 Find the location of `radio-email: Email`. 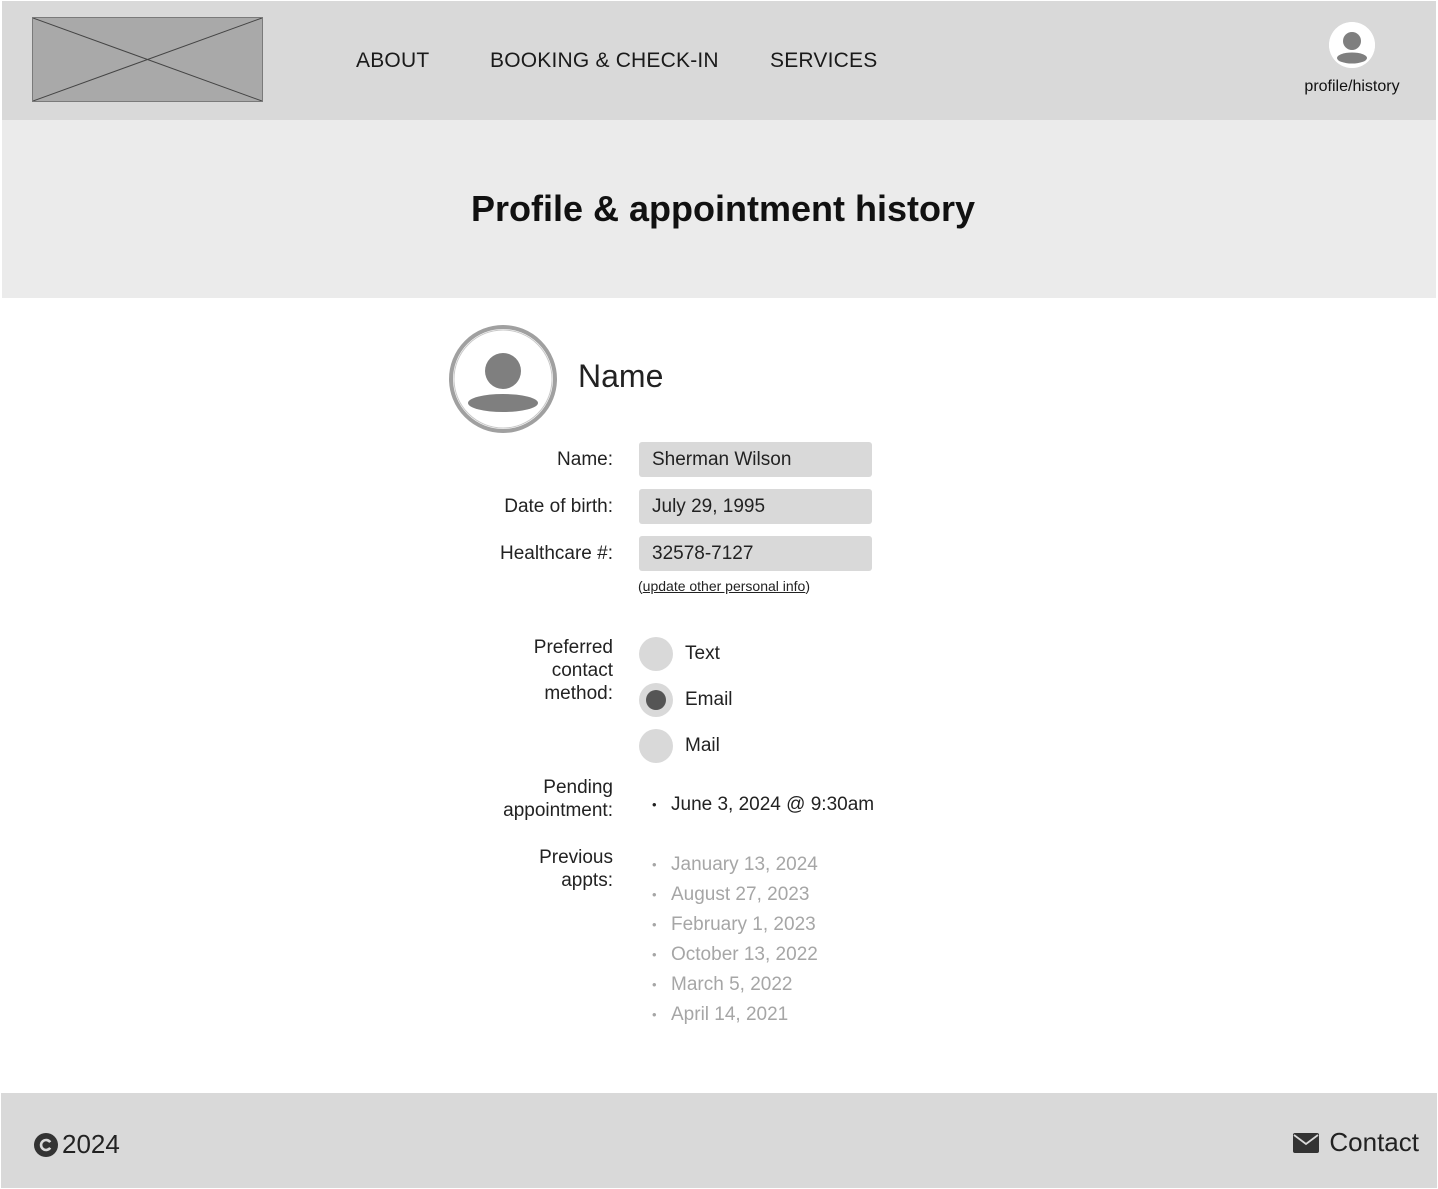

radio-email: Email is located at coordinates (686, 700).